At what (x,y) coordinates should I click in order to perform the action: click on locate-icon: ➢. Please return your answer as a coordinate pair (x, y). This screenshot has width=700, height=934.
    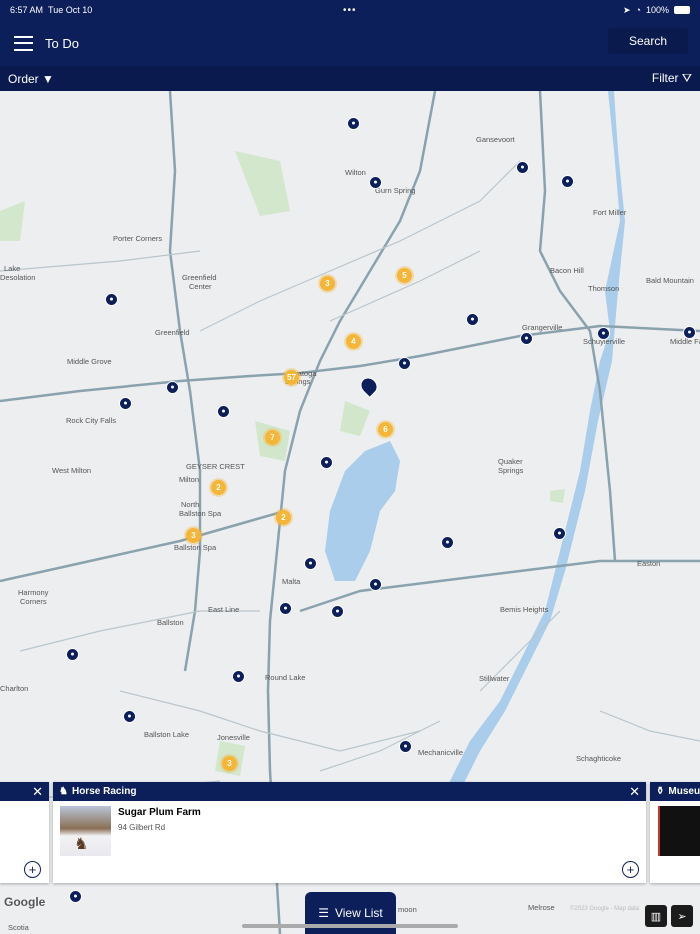
    Looking at the image, I should click on (682, 916).